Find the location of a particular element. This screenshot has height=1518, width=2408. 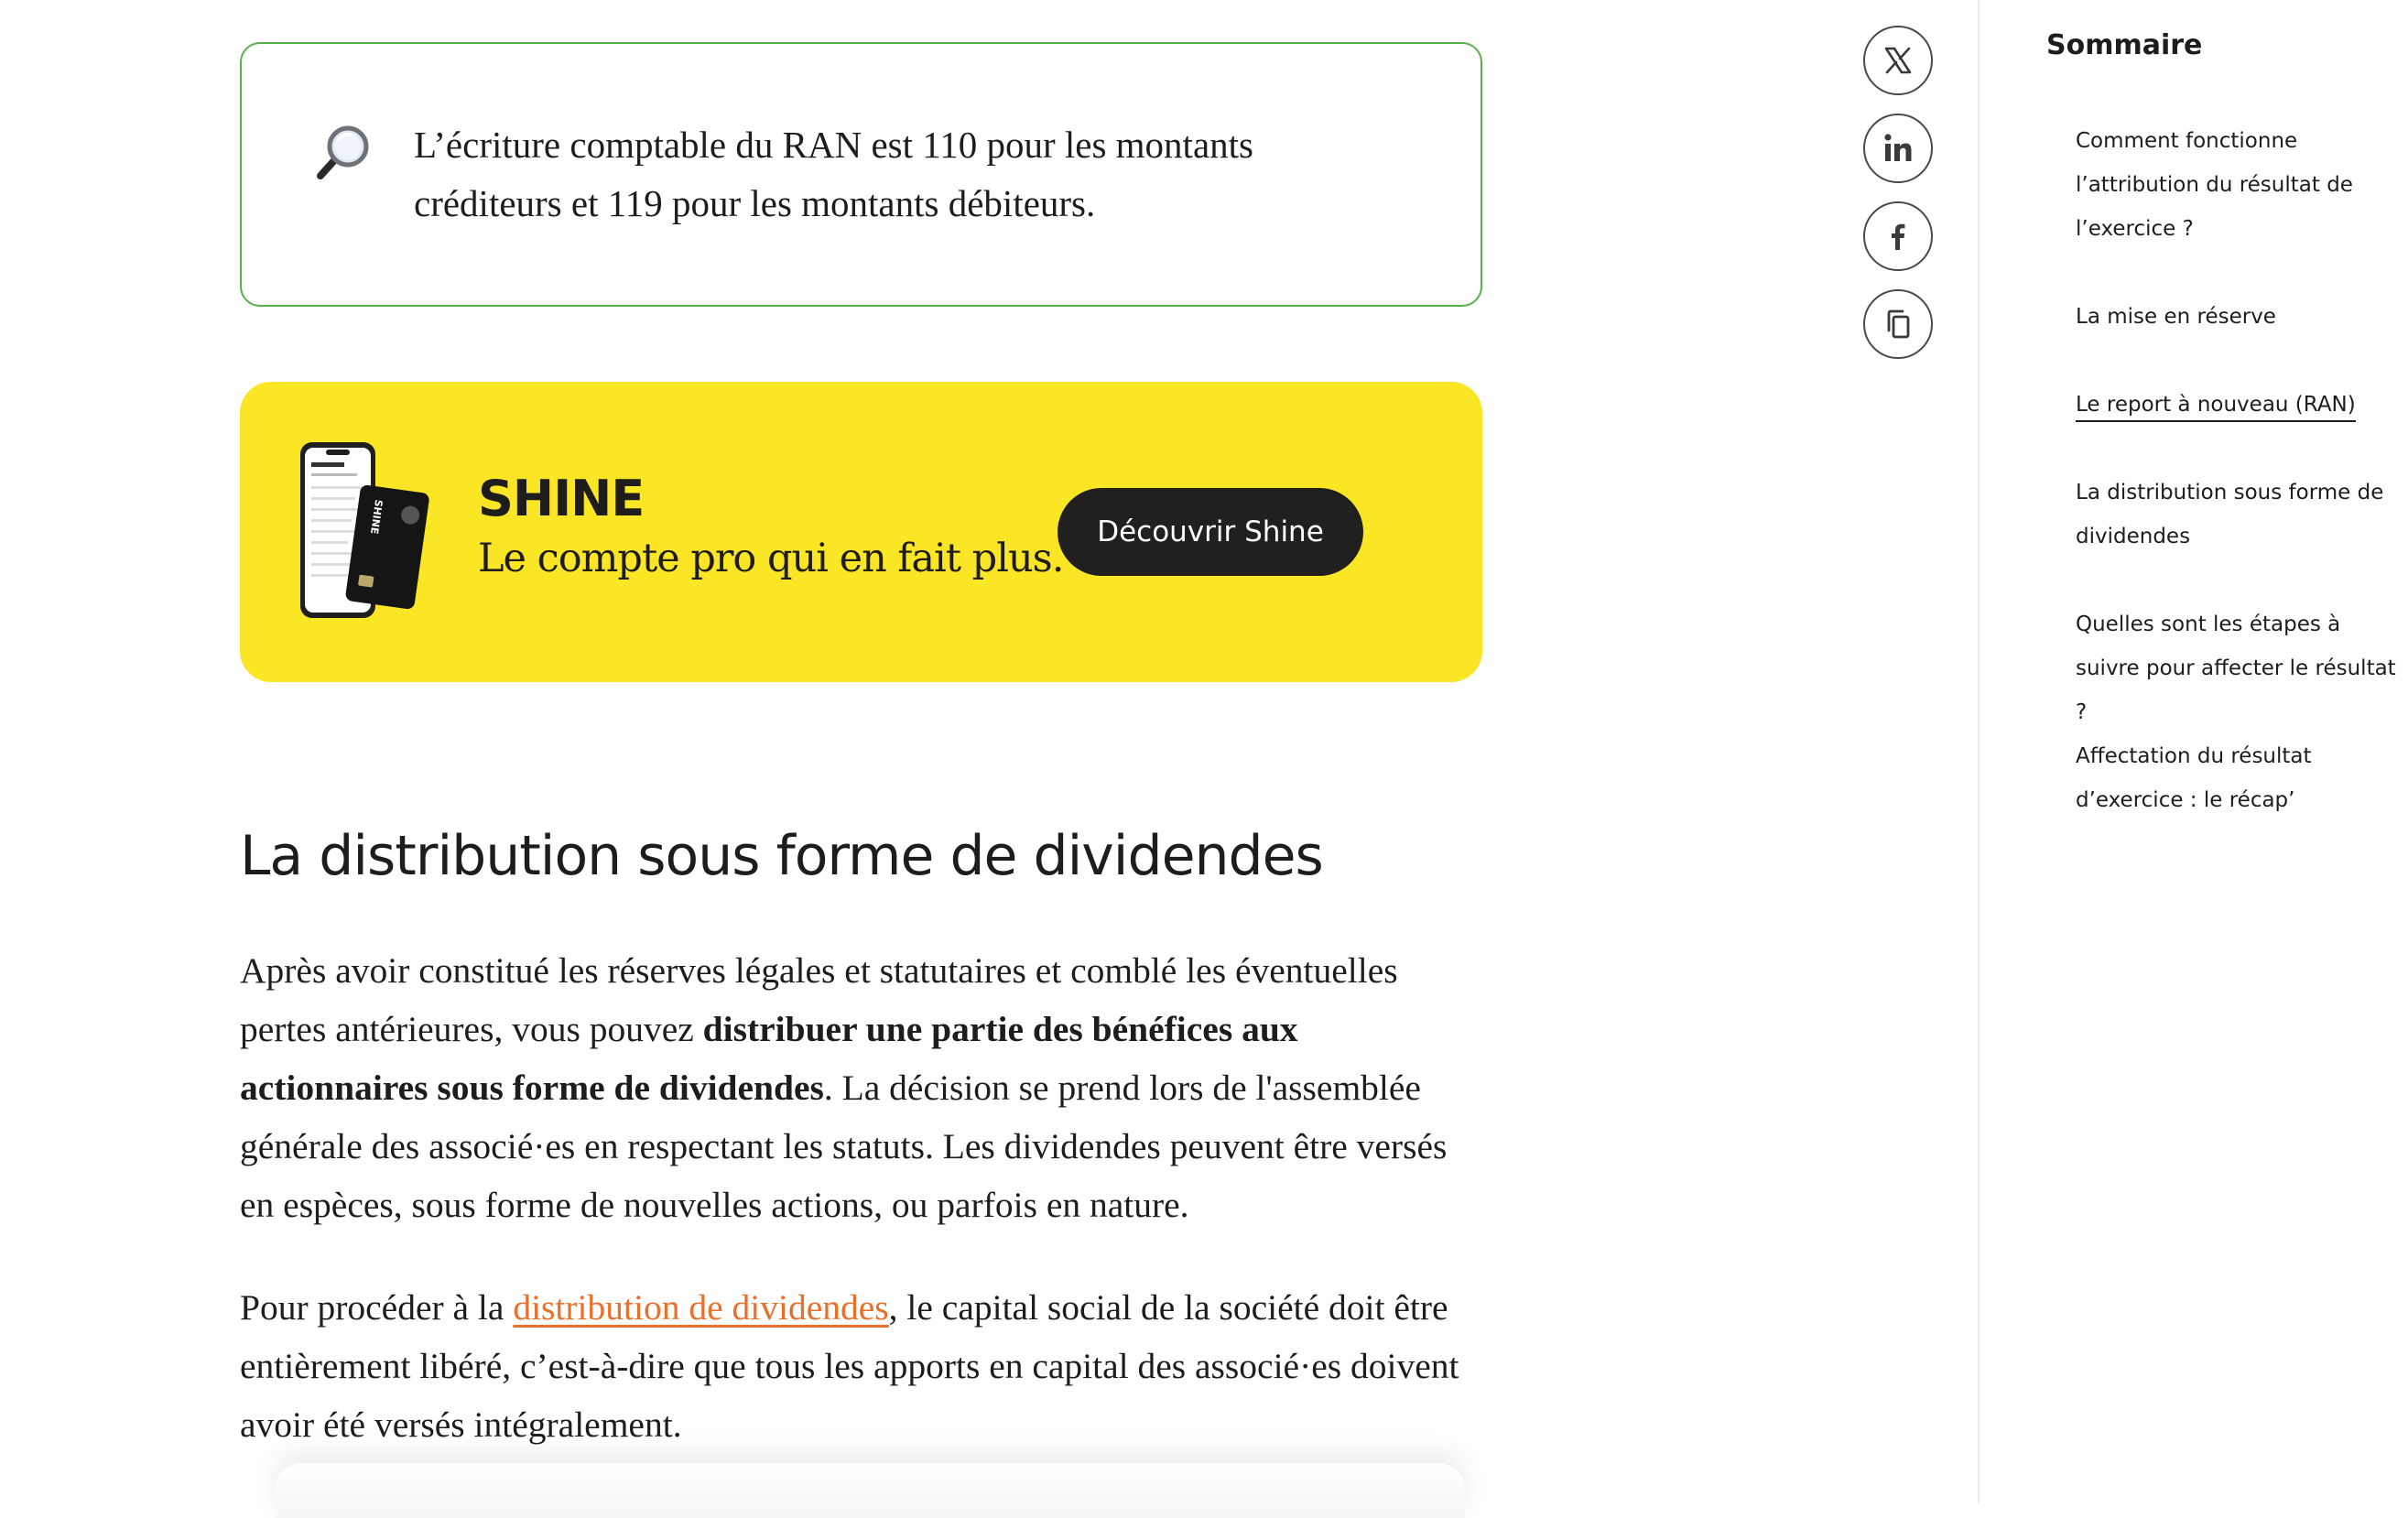

linkedin-icon is located at coordinates (1898, 147).